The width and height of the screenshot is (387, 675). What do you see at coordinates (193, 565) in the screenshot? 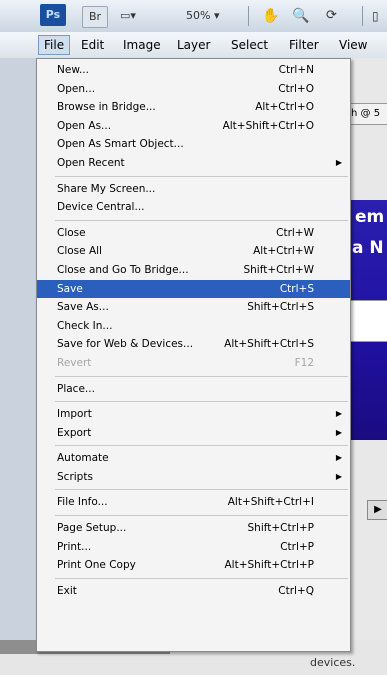
I see `menu-item-print-one-copy: Print One Copy Alt+Shift+Ctrl+P` at bounding box center [193, 565].